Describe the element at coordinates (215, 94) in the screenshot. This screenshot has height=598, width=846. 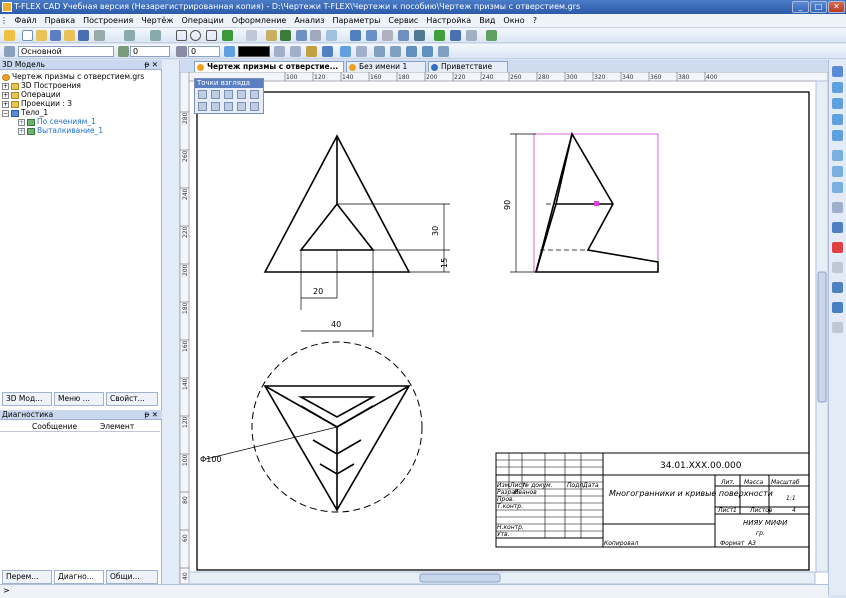
I see `view-top-icon` at that location.